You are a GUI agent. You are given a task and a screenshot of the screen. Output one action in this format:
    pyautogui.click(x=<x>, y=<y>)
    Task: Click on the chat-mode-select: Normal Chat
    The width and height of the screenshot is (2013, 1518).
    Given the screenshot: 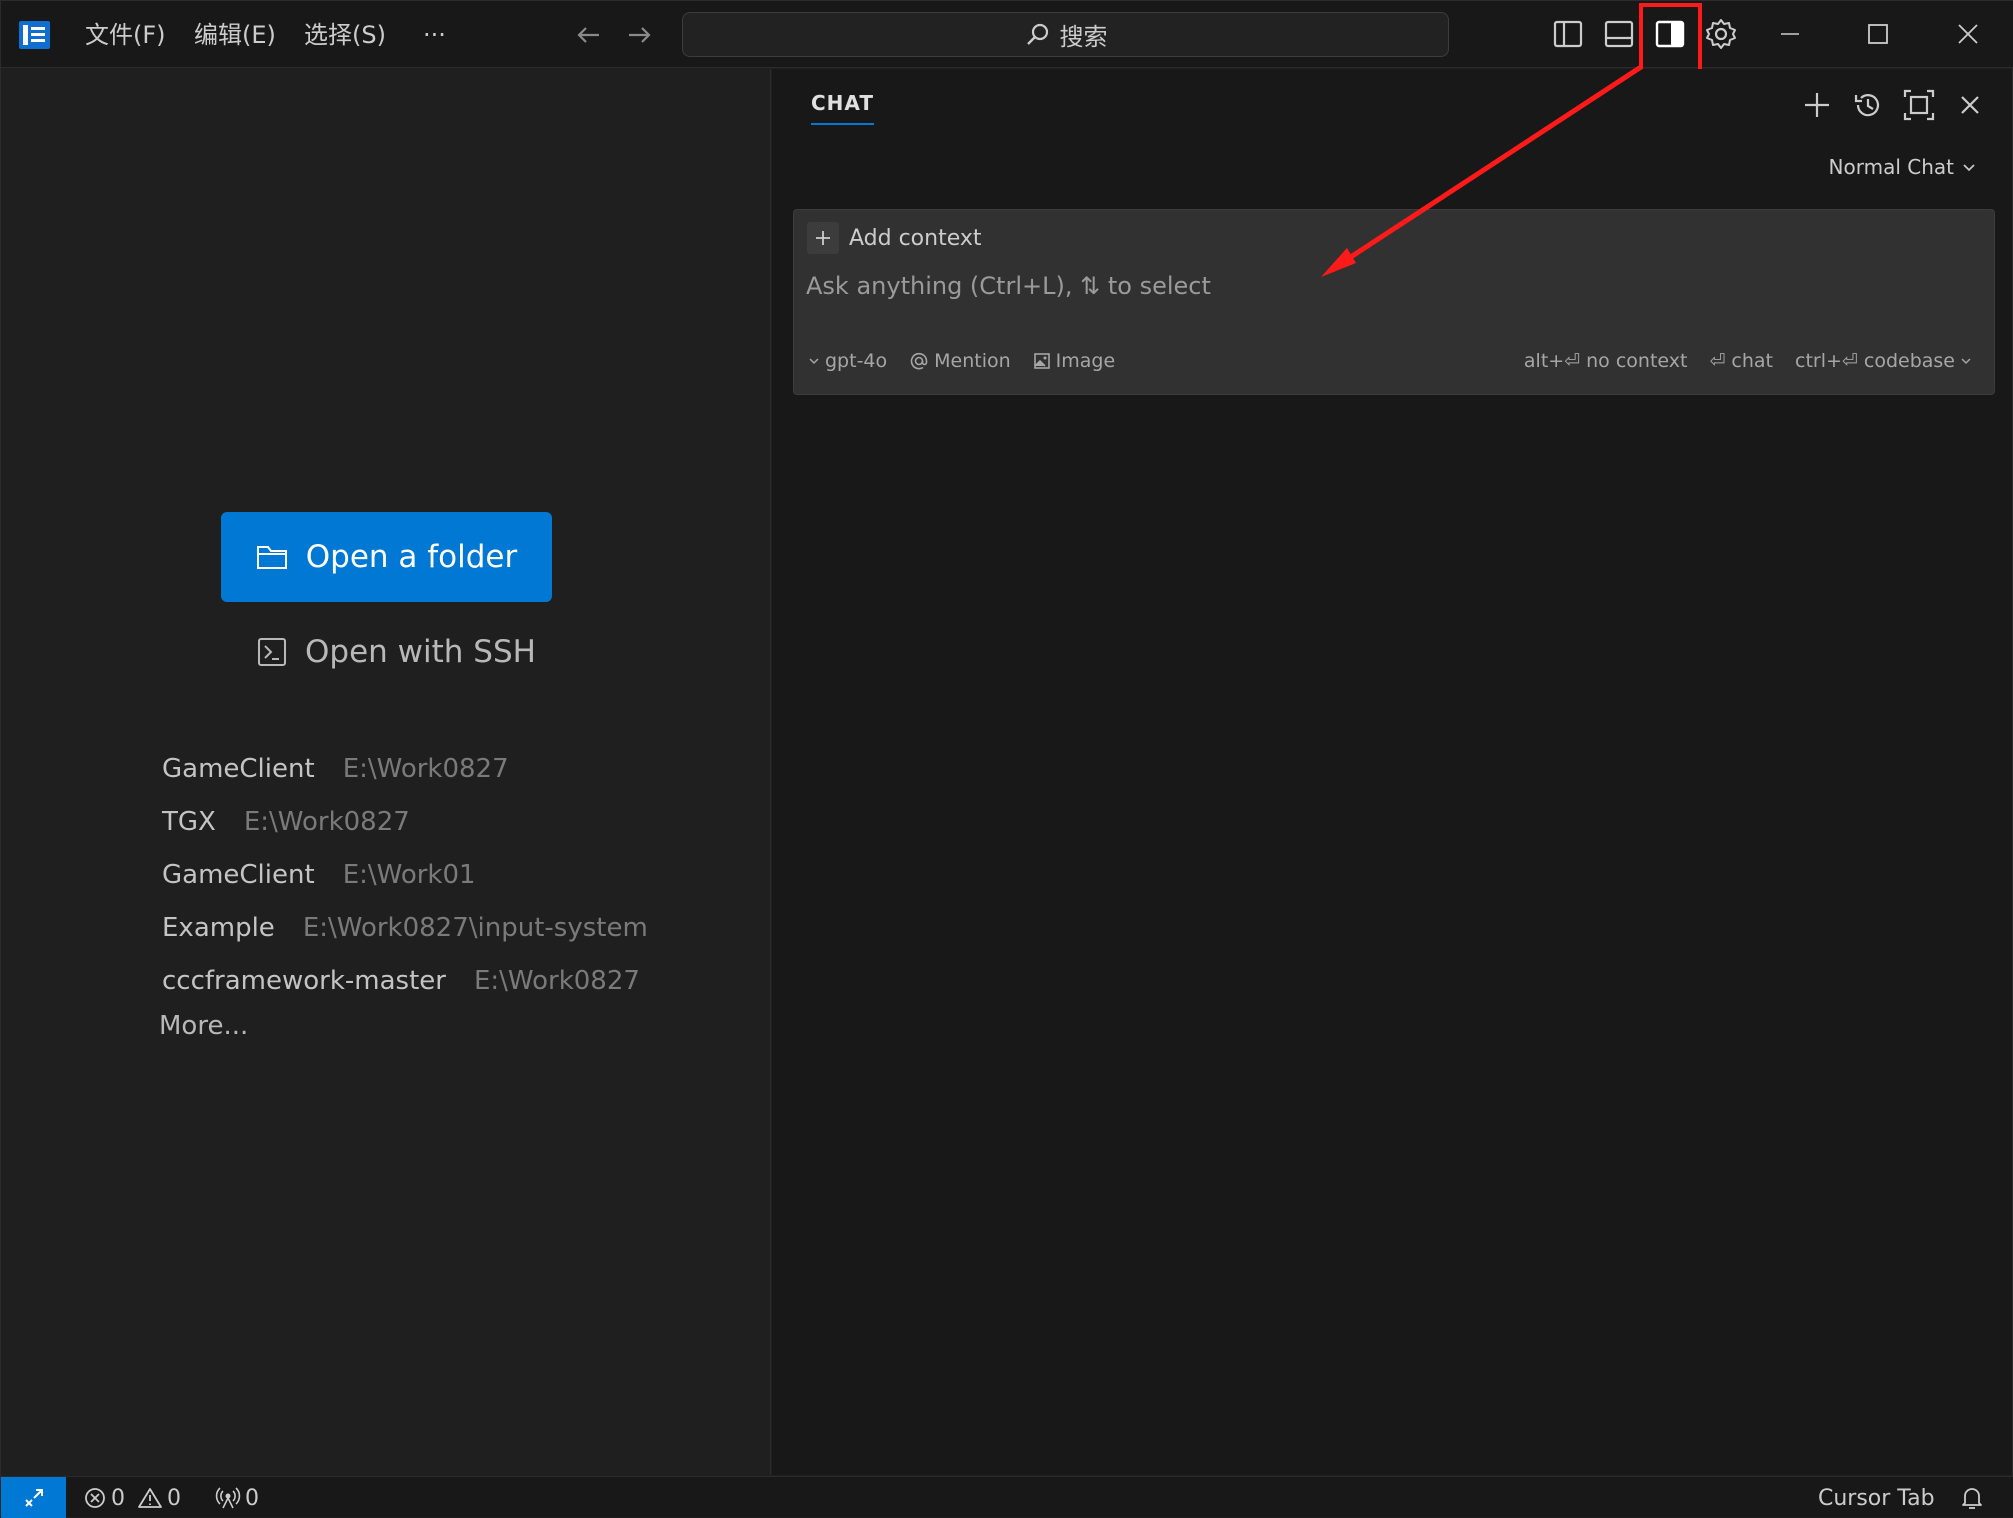 What is the action you would take?
    pyautogui.click(x=1902, y=167)
    